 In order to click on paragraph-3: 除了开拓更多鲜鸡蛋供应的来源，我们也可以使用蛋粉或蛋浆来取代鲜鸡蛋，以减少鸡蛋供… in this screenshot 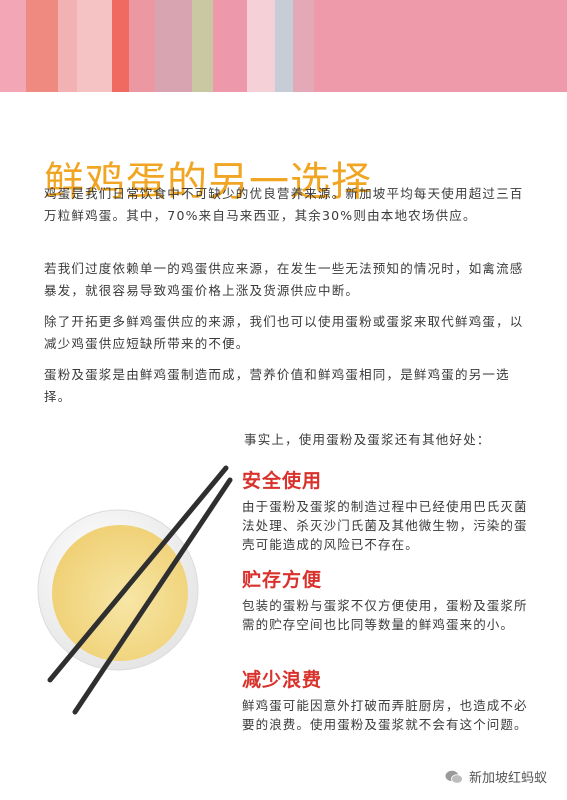, I will do `click(284, 332)`.